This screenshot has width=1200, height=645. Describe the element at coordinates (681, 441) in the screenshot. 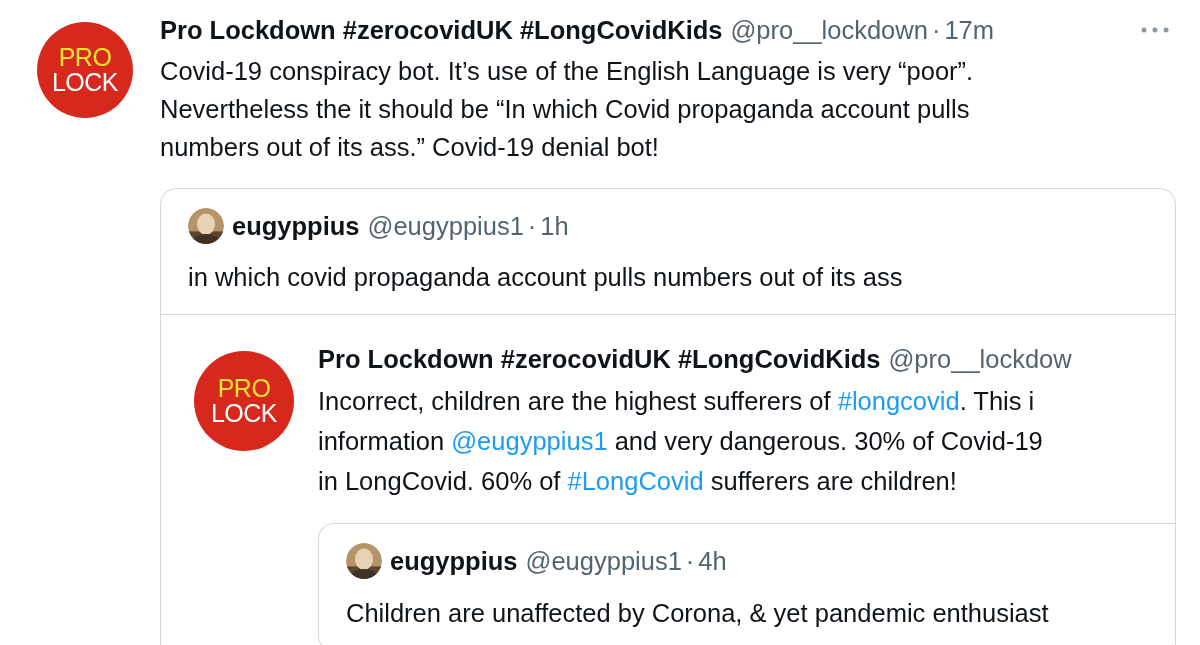

I see `tweet-text: Incorrect, children are the highest sufferers of #longcovid. This i information @eugyppius1 and very dangerous. 30% of Covid-19 in LongCovid. 60% of #LongCovid sufferers are children!` at that location.